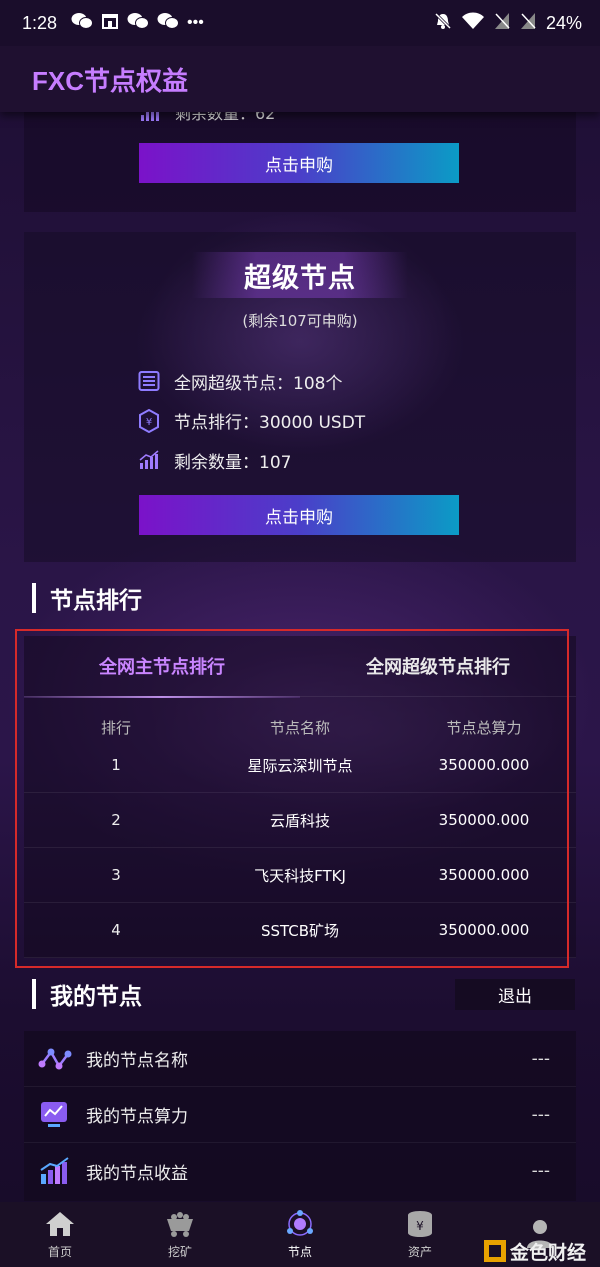 Image resolution: width=600 pixels, height=1267 pixels. I want to click on super-node-subtitle: (剩余107可申购), so click(300, 321).